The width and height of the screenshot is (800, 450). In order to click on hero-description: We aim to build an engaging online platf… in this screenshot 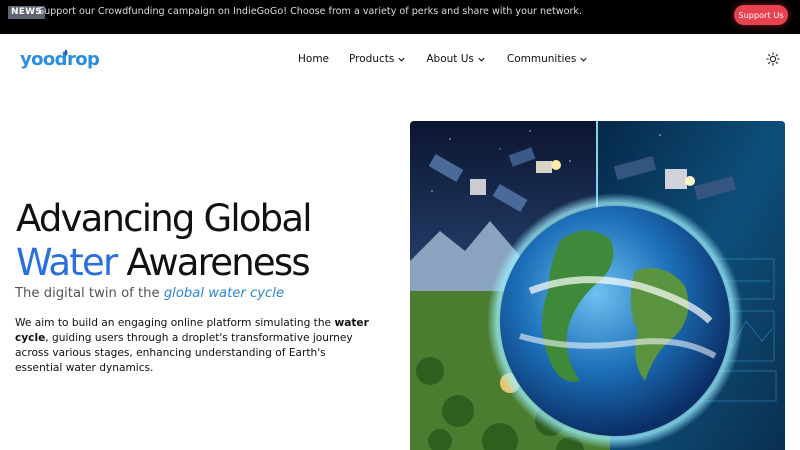, I will do `click(195, 346)`.